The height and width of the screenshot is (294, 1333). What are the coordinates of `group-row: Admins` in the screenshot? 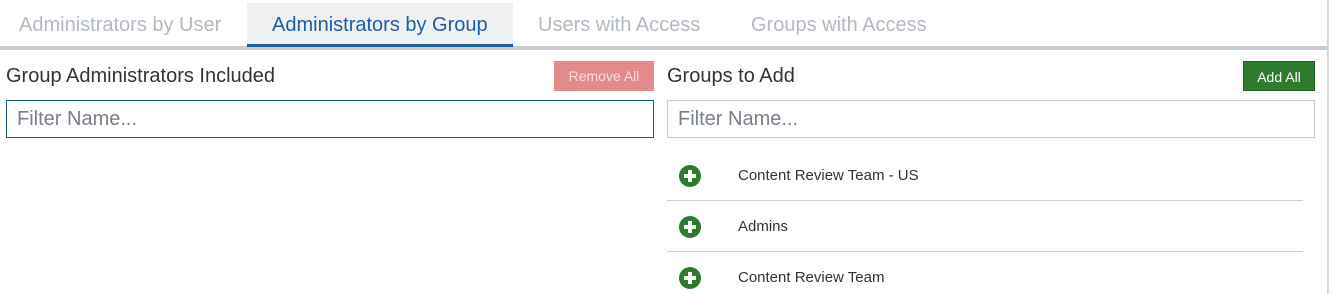 It's located at (985, 226).